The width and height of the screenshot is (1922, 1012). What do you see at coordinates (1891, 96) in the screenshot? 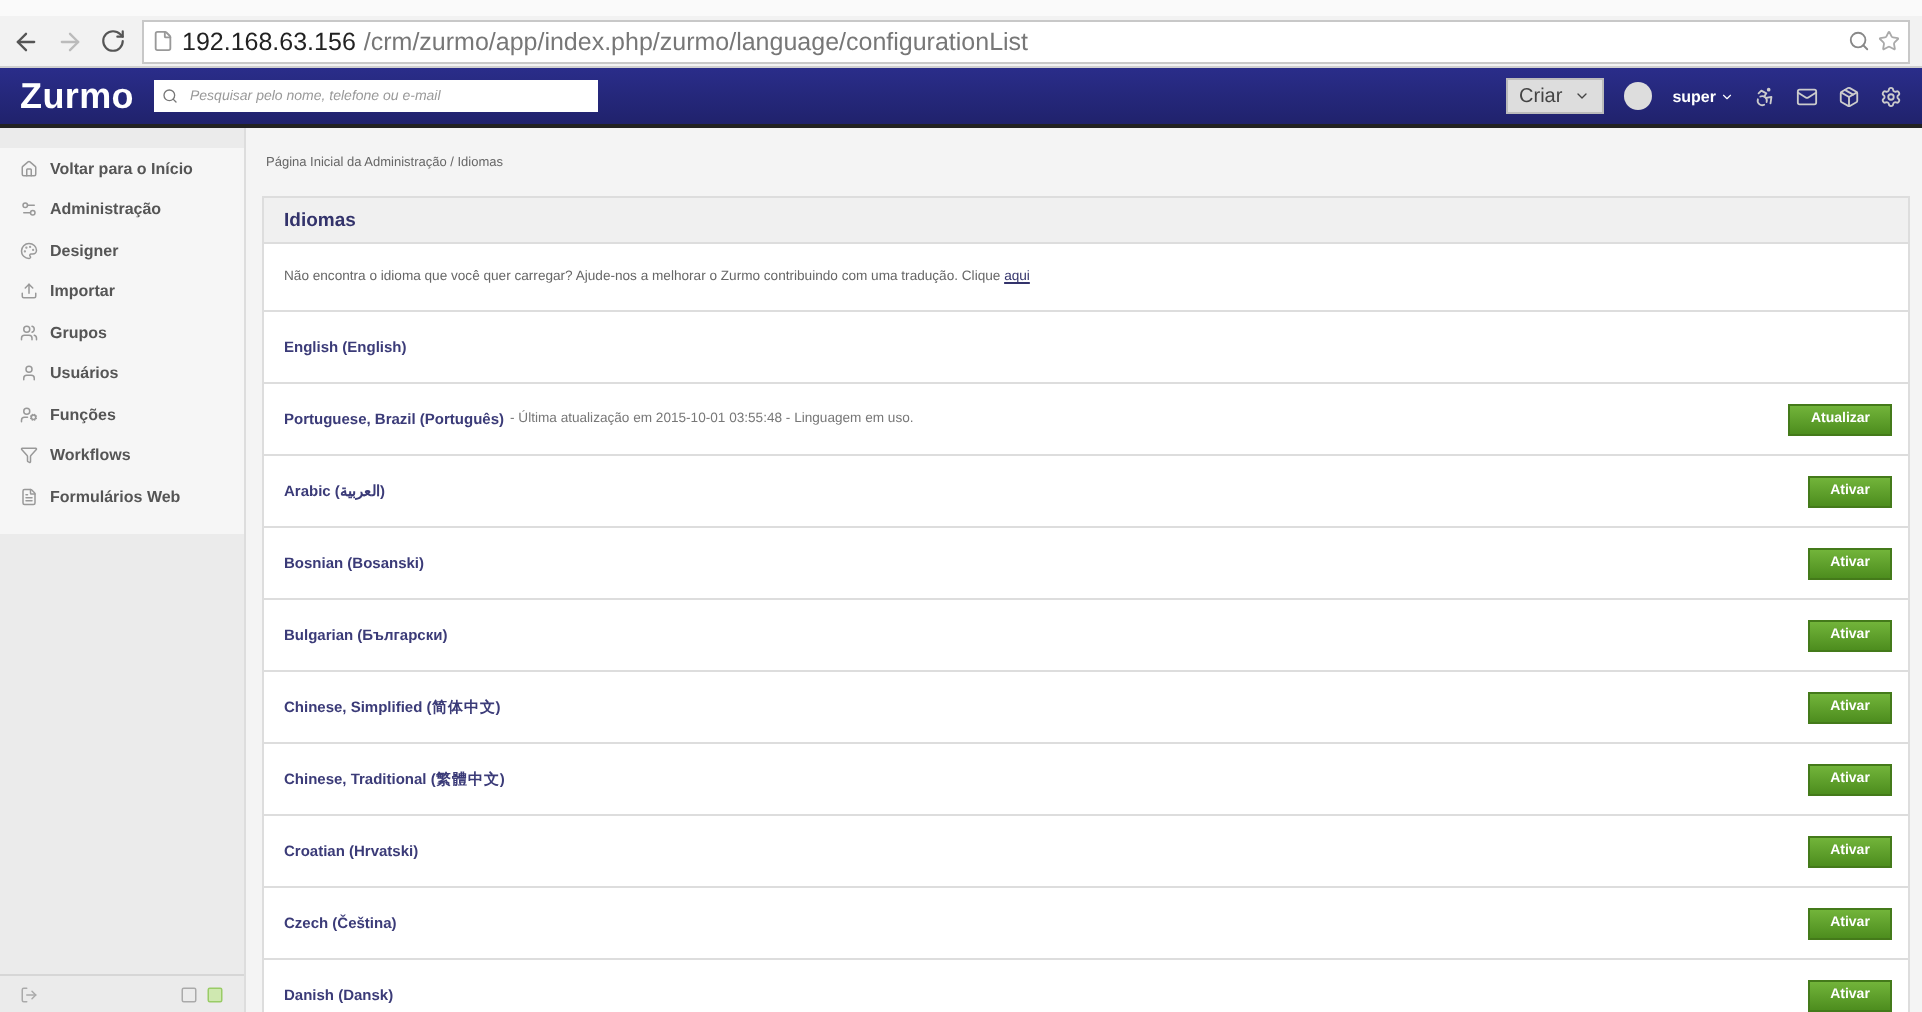
I see `settings-icon` at bounding box center [1891, 96].